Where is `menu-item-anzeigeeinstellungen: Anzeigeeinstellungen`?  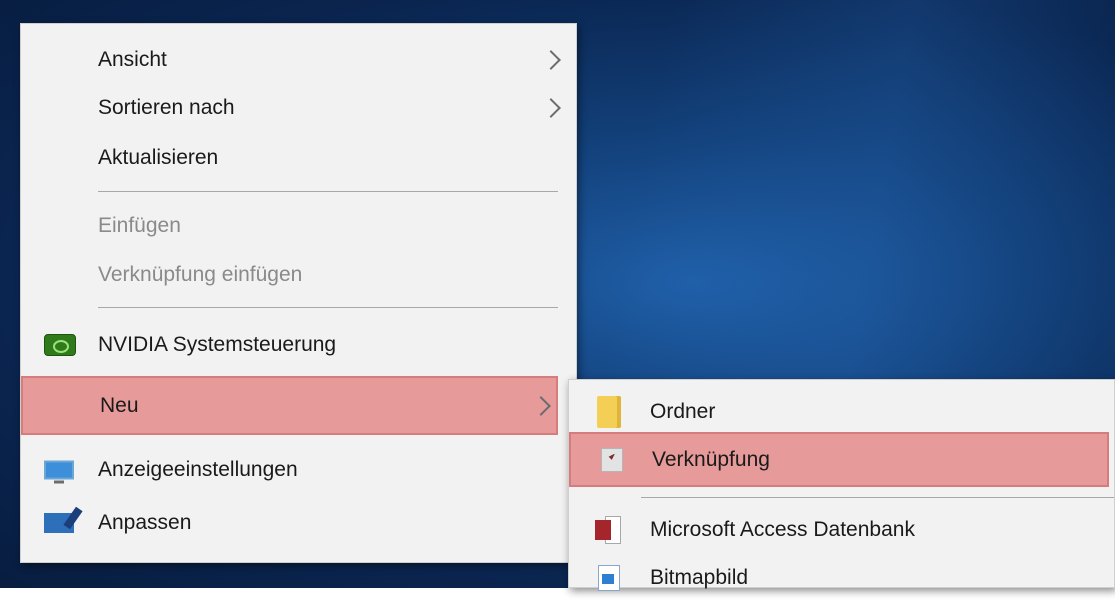 menu-item-anzeigeeinstellungen: Anzeigeeinstellungen is located at coordinates (298, 470).